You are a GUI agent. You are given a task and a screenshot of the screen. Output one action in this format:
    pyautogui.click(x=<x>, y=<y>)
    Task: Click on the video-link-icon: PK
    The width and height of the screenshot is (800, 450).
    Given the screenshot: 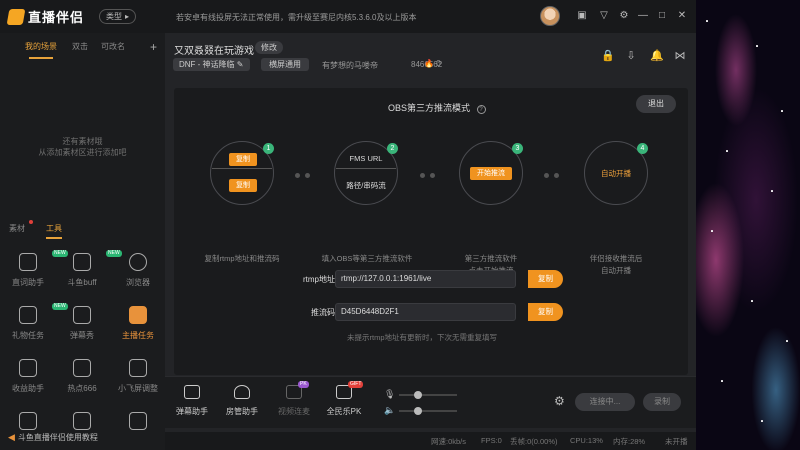 What is the action you would take?
    pyautogui.click(x=297, y=390)
    